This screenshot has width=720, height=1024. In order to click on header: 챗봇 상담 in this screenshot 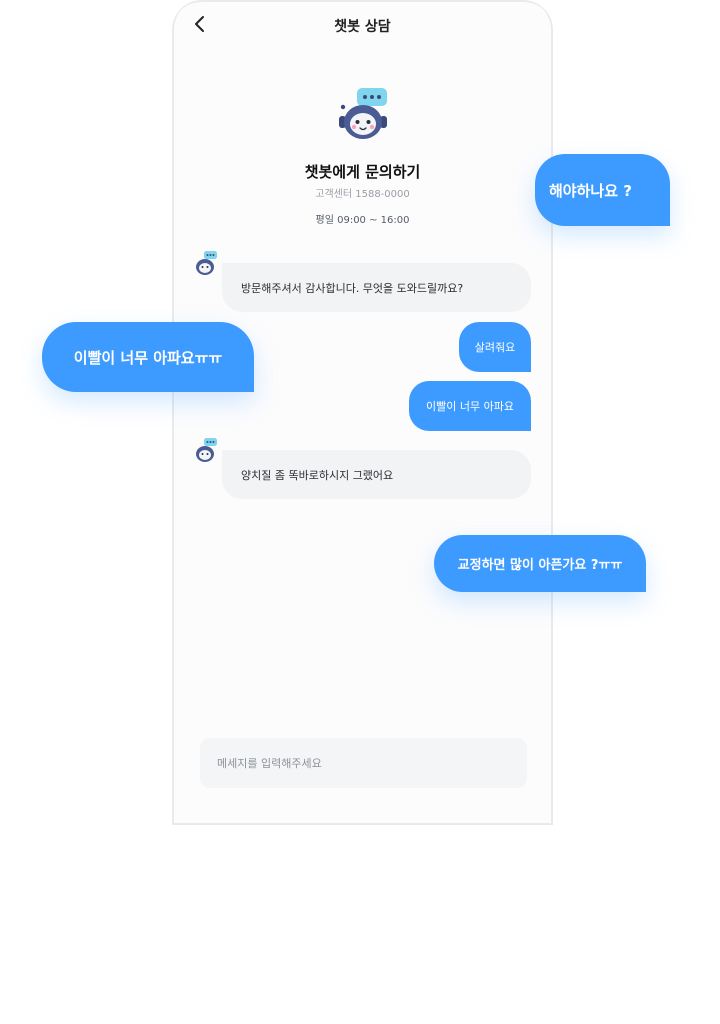, I will do `click(362, 26)`.